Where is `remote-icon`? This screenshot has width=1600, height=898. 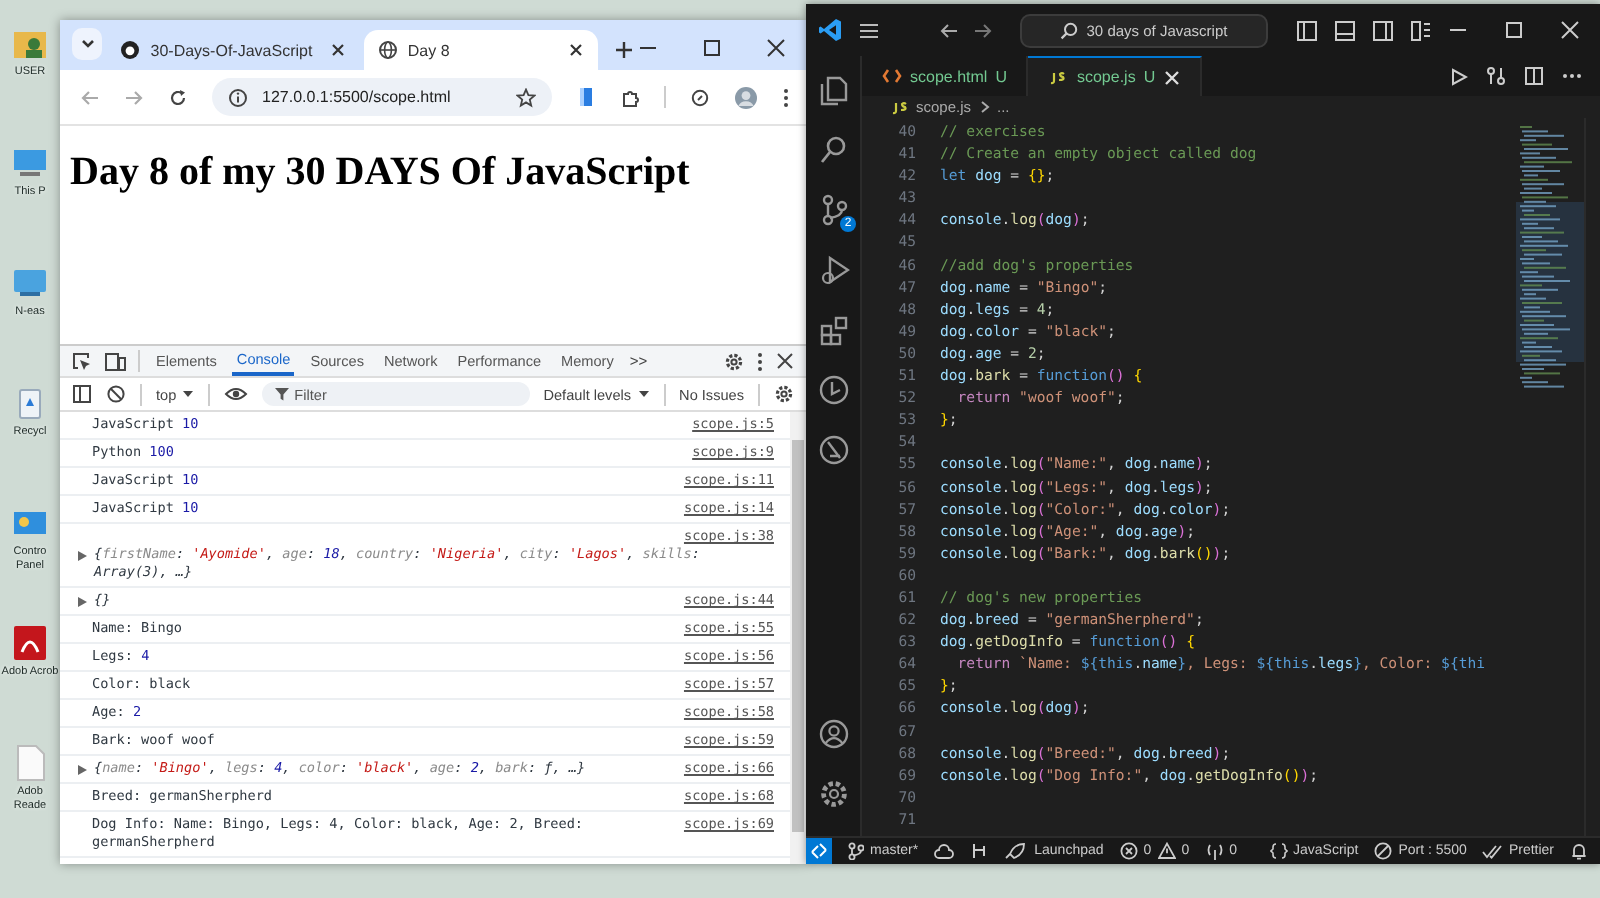 remote-icon is located at coordinates (819, 851).